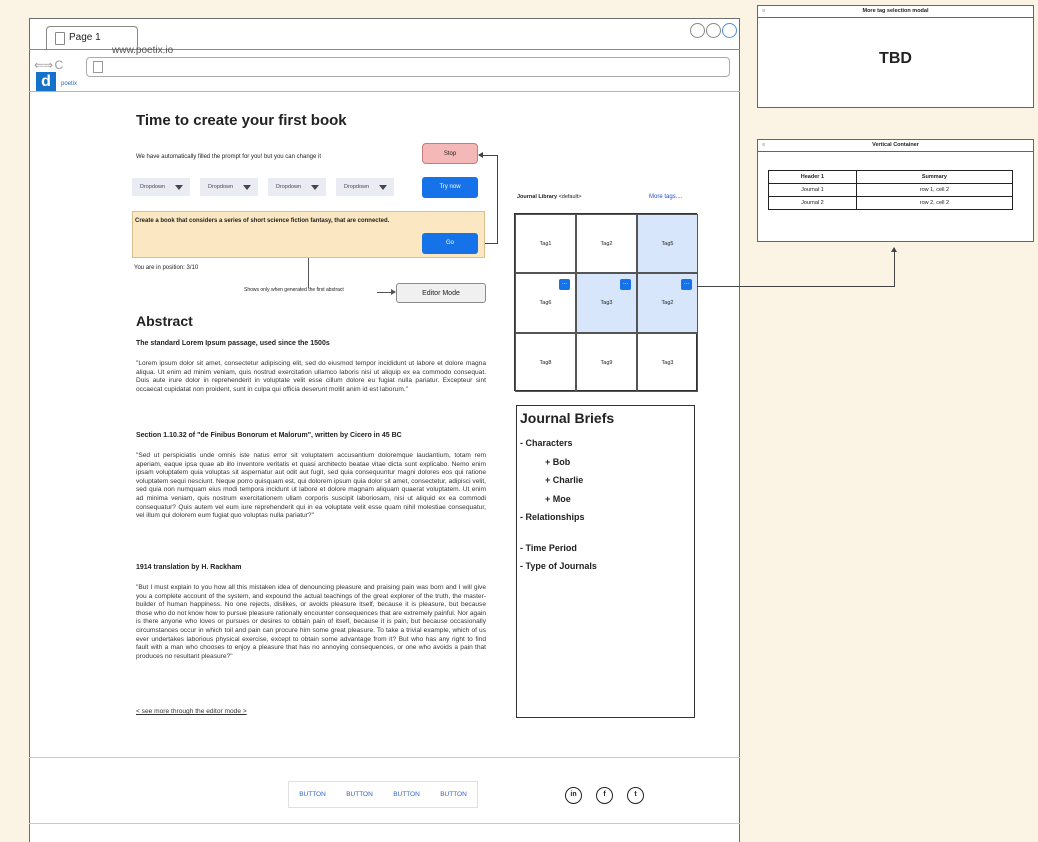 The image size is (1038, 842). I want to click on table-row: Journal 2 row 2, cell 2, so click(891, 203).